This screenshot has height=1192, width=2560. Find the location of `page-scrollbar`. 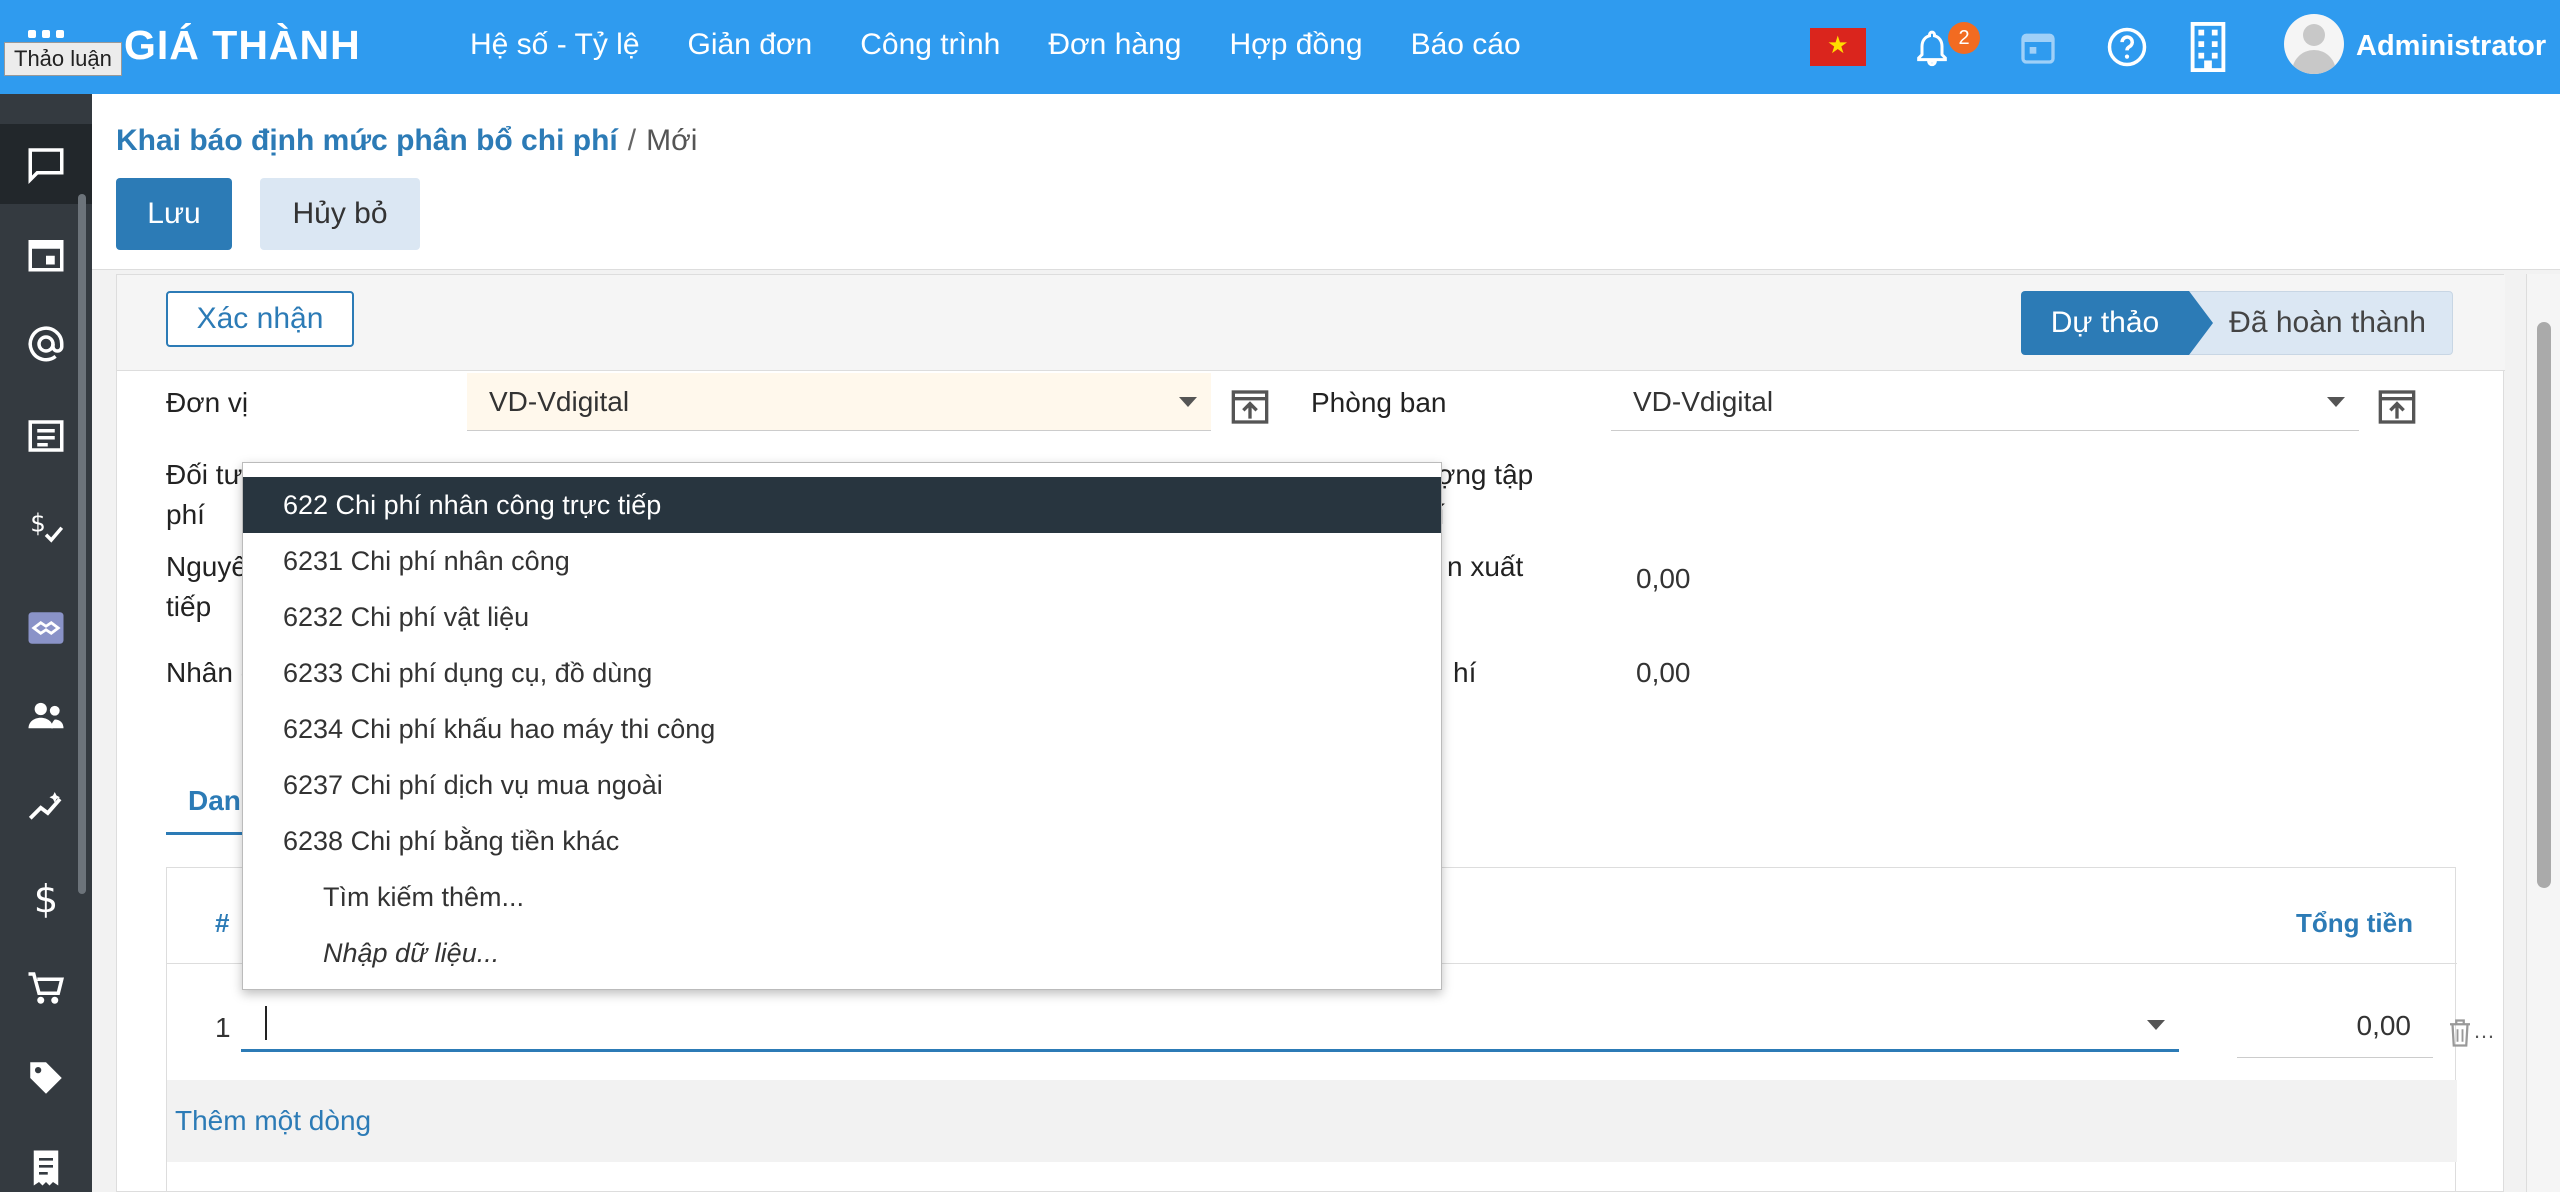

page-scrollbar is located at coordinates (2543, 733).